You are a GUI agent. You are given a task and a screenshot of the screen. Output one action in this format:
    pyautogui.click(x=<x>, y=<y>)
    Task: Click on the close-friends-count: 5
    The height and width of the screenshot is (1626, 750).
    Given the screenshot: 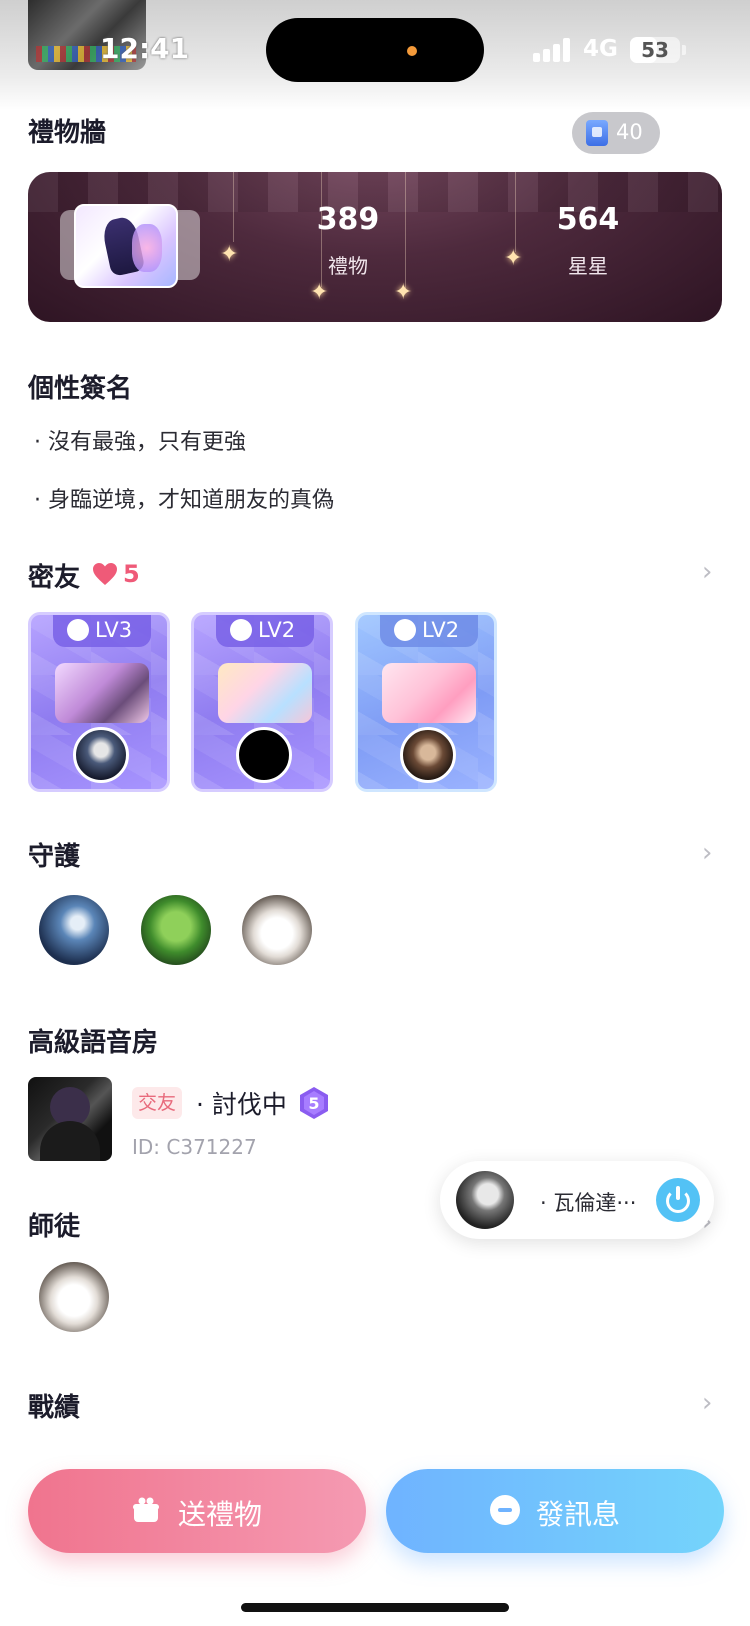 What is the action you would take?
    pyautogui.click(x=131, y=574)
    